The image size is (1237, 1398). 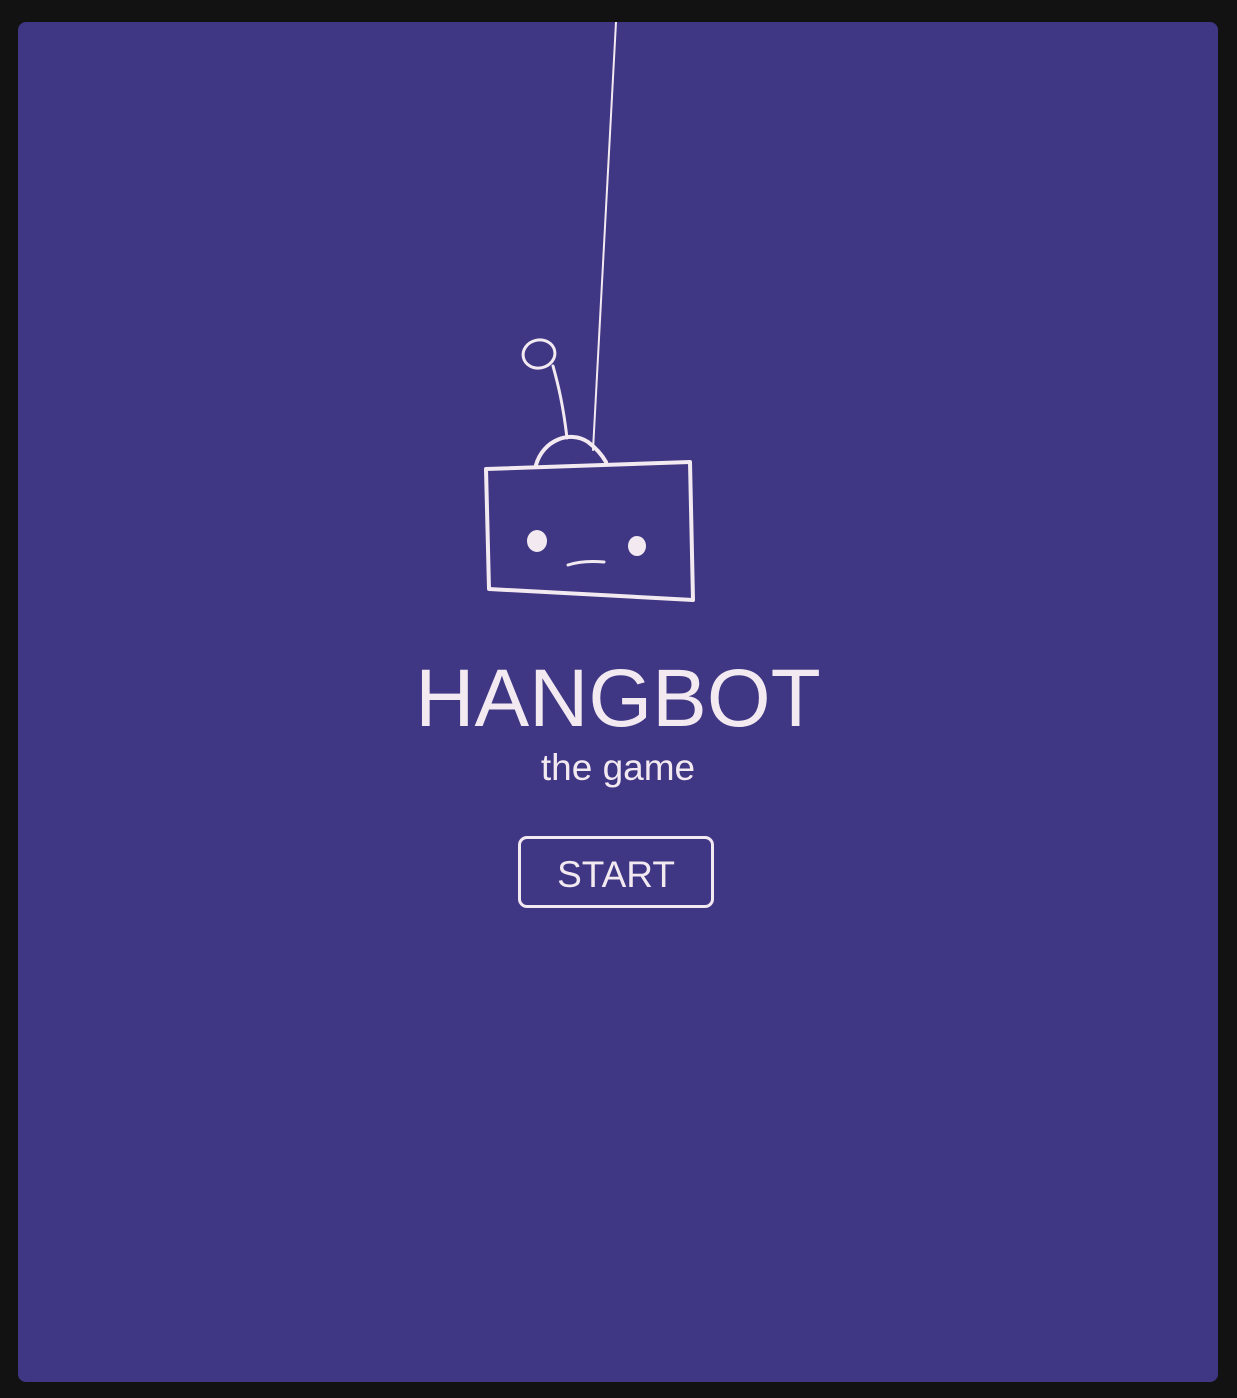 What do you see at coordinates (586, 563) in the screenshot?
I see `robot-mouth` at bounding box center [586, 563].